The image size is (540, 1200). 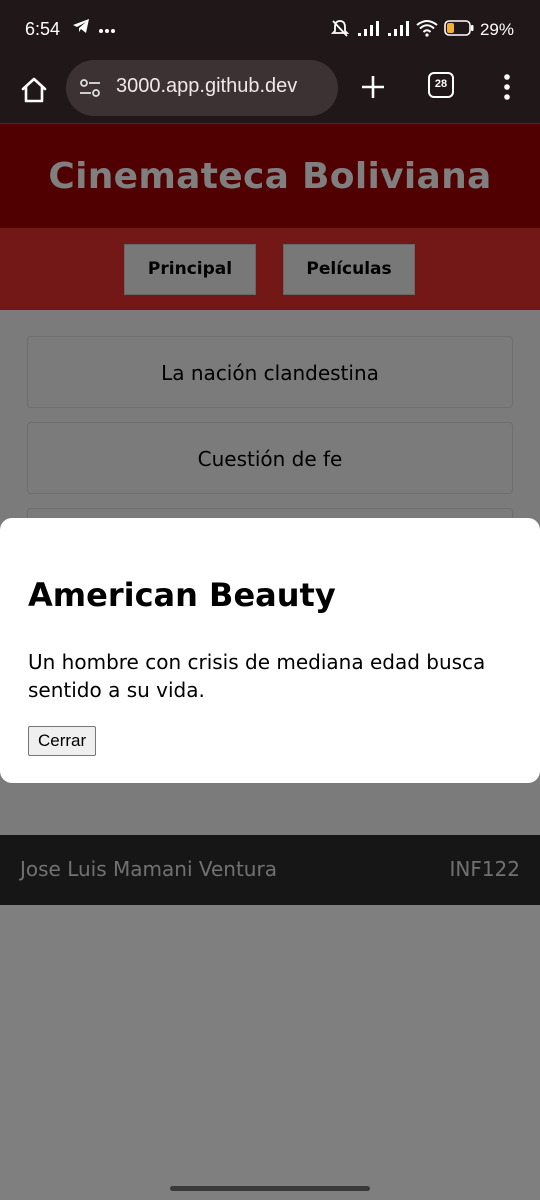 I want to click on more-vert-icon, so click(x=507, y=87).